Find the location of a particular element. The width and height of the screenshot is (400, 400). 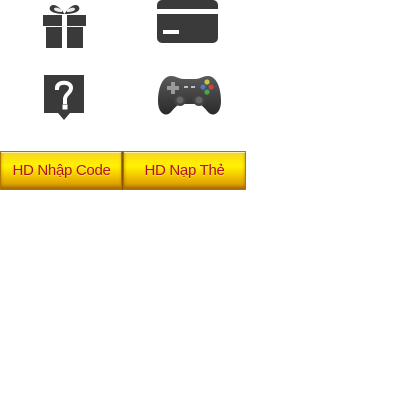

button-divider is located at coordinates (122, 170).